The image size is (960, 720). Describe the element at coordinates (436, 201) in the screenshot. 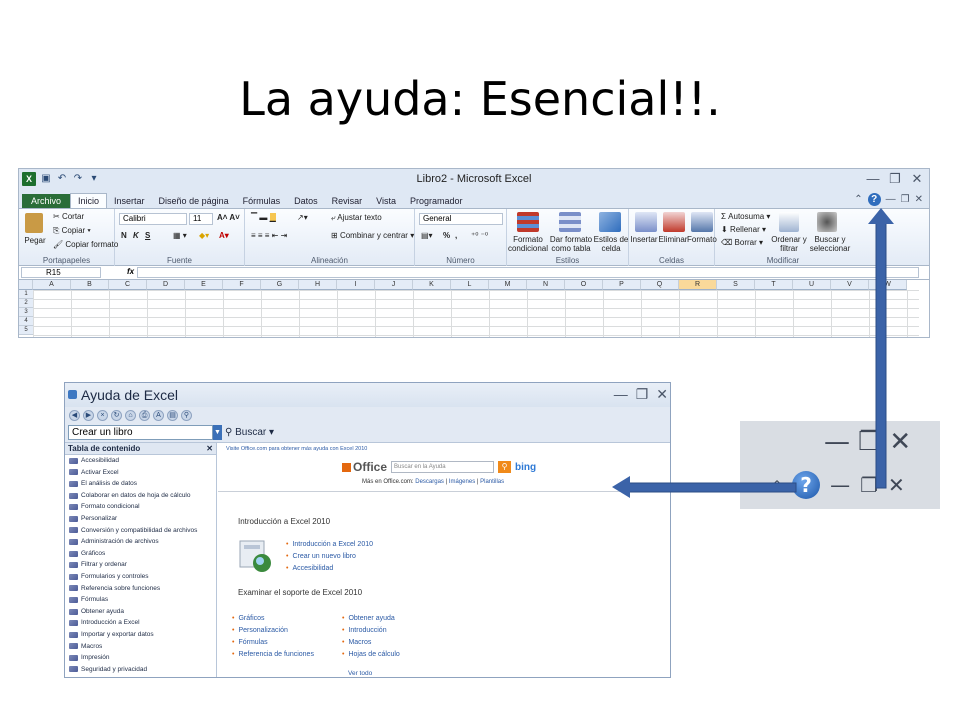

I see `tab-programador: Programador` at that location.